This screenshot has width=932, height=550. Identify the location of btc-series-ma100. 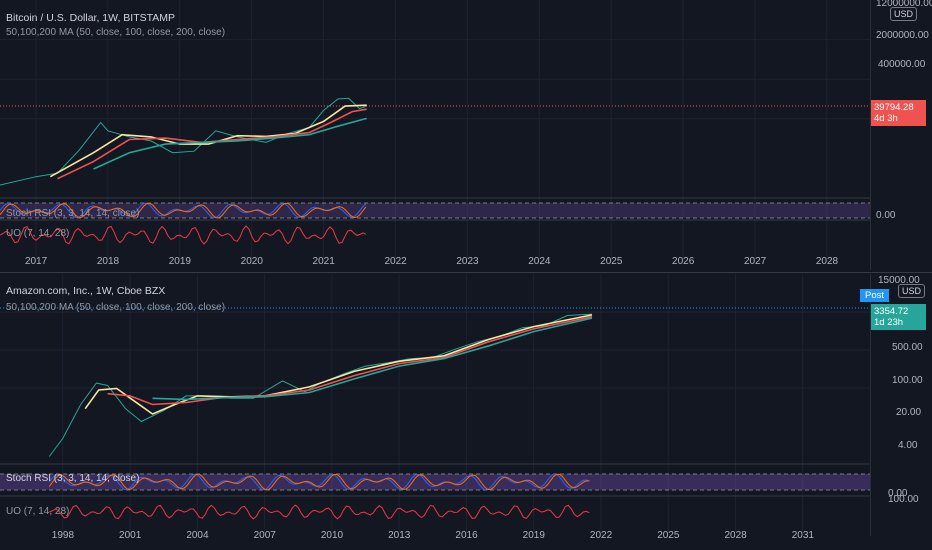
(212, 144).